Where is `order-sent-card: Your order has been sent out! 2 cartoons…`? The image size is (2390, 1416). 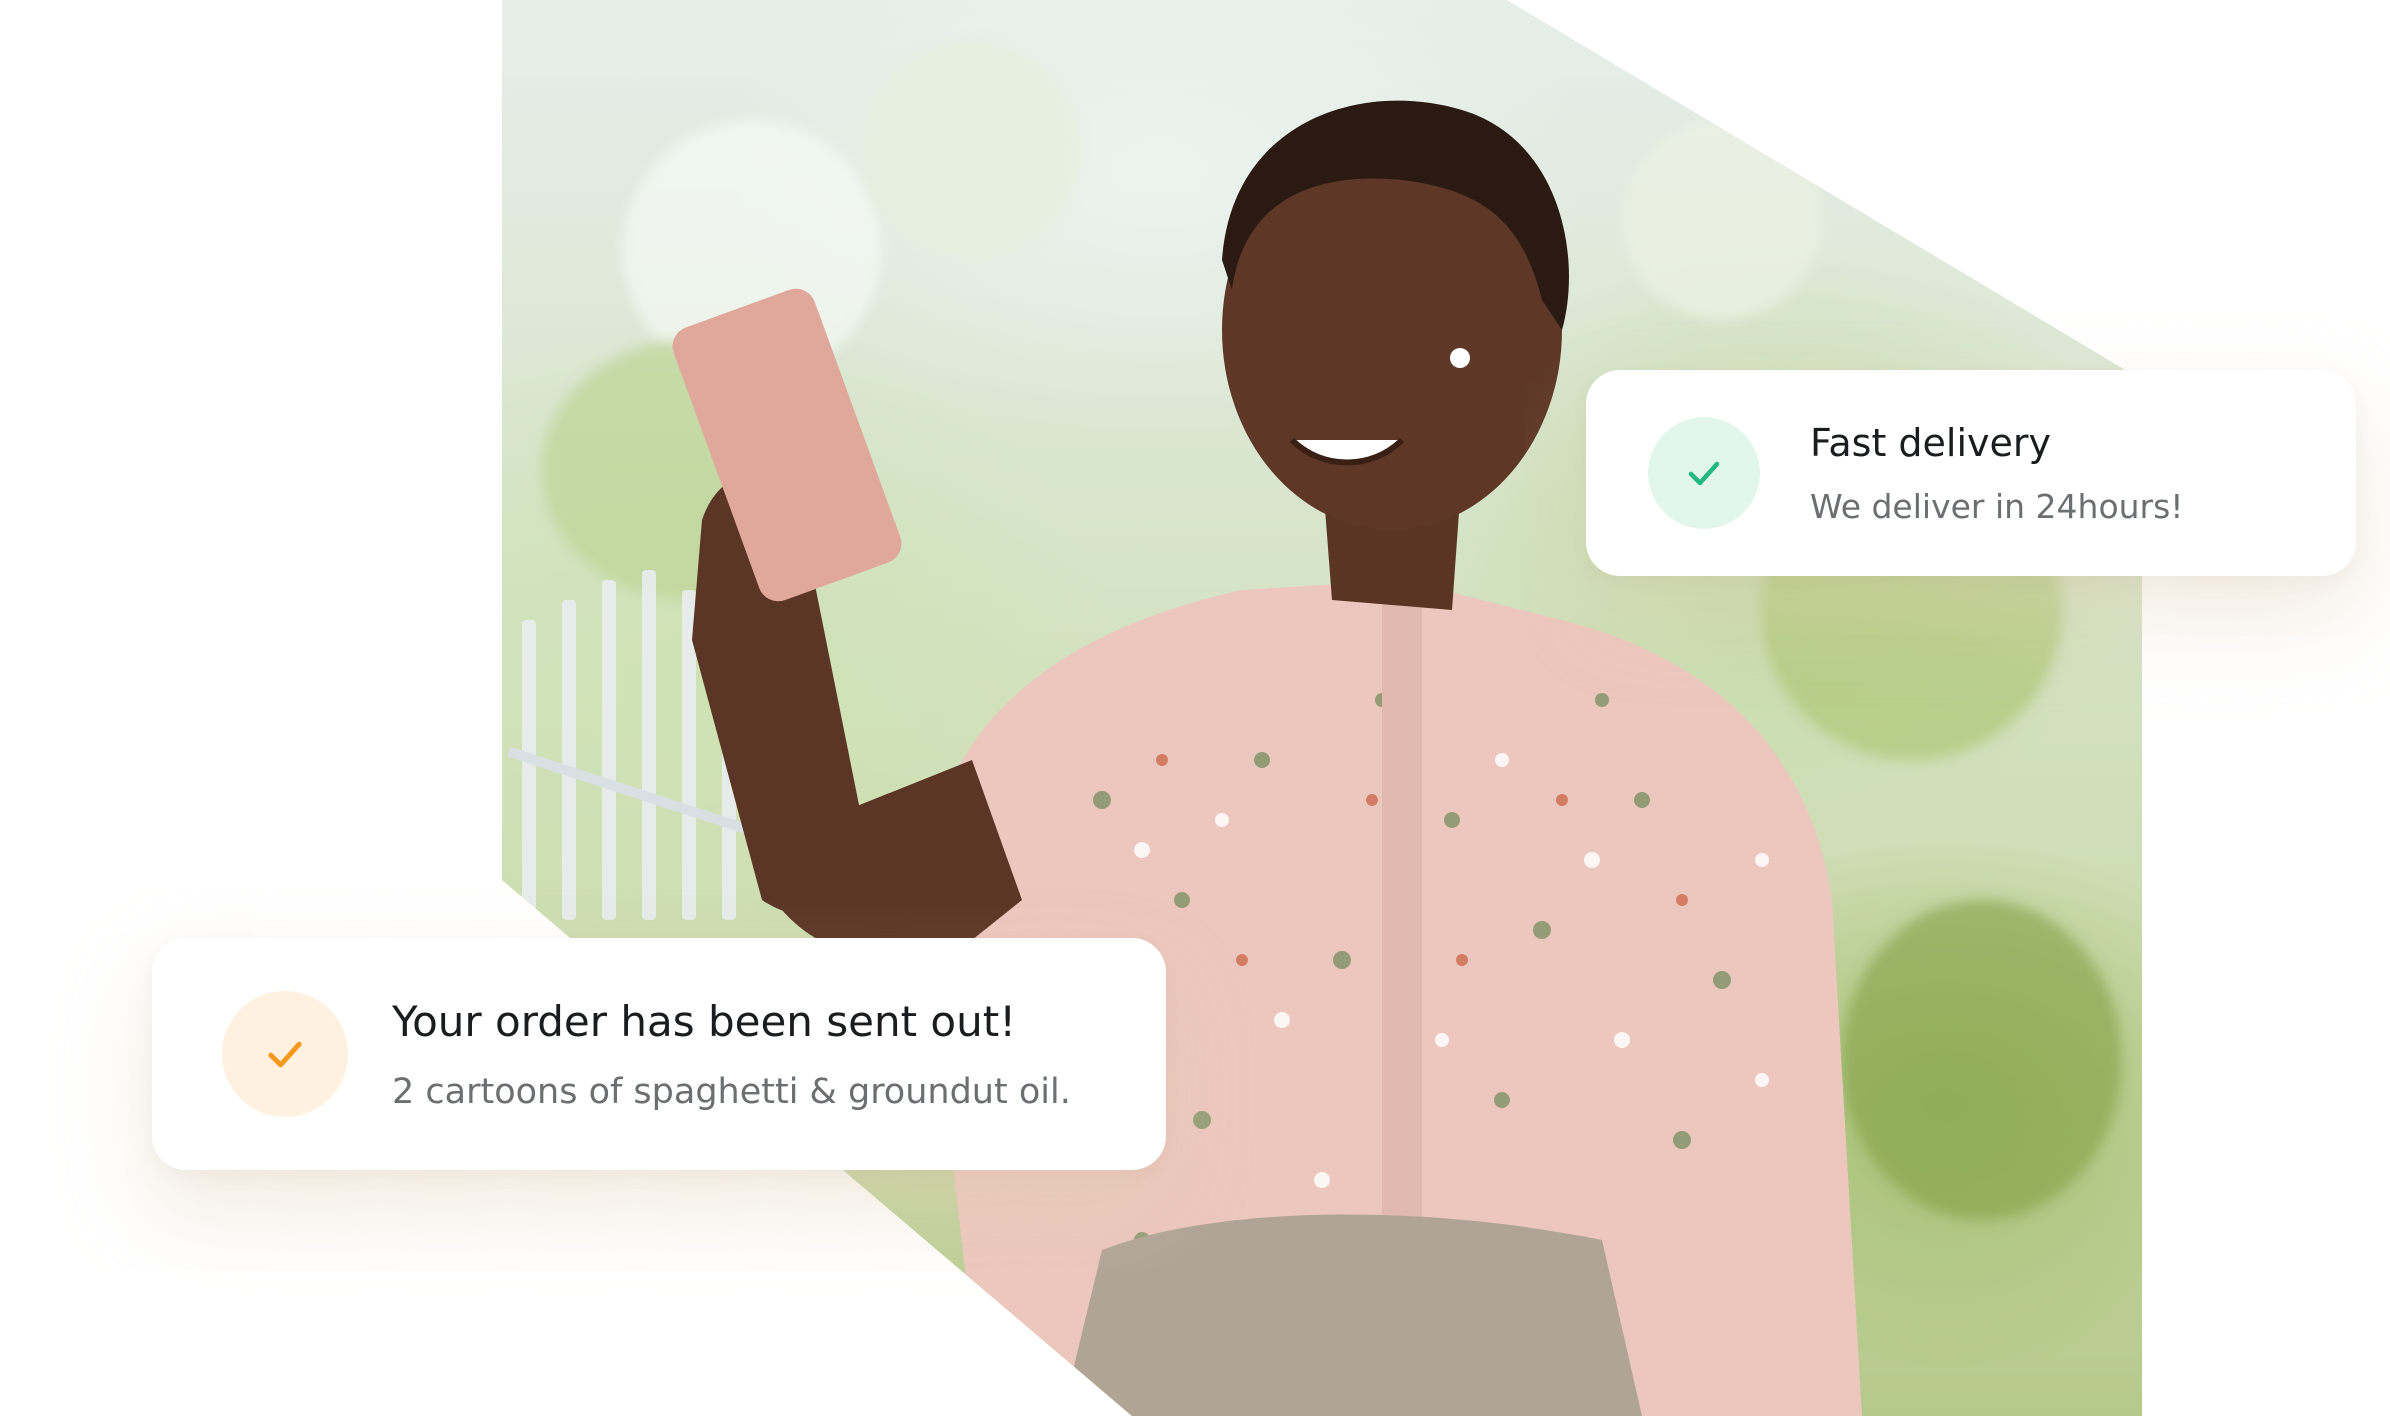
order-sent-card: Your order has been sent out! 2 cartoons… is located at coordinates (659, 1054).